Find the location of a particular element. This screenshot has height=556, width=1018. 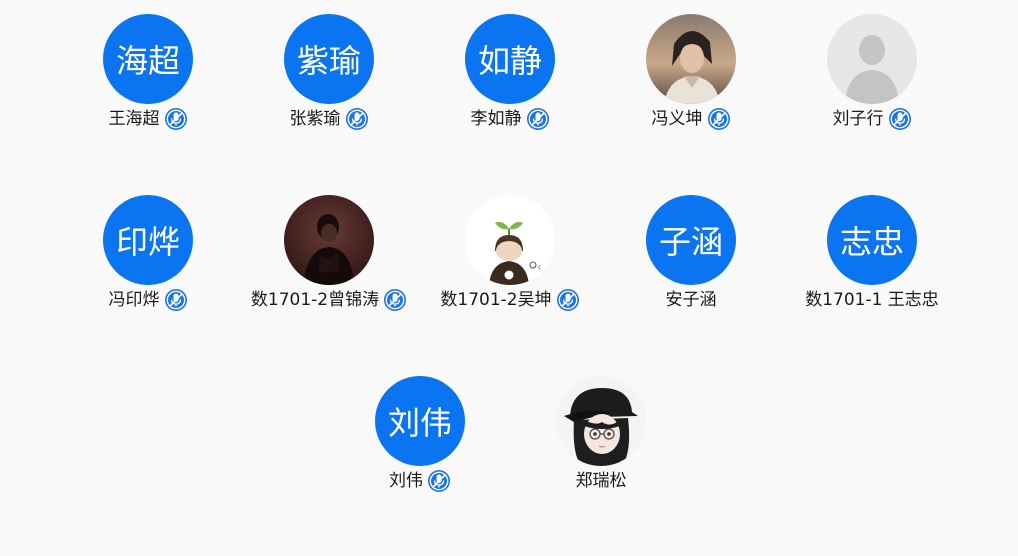

member-name-row: 李如静 is located at coordinates (510, 119).